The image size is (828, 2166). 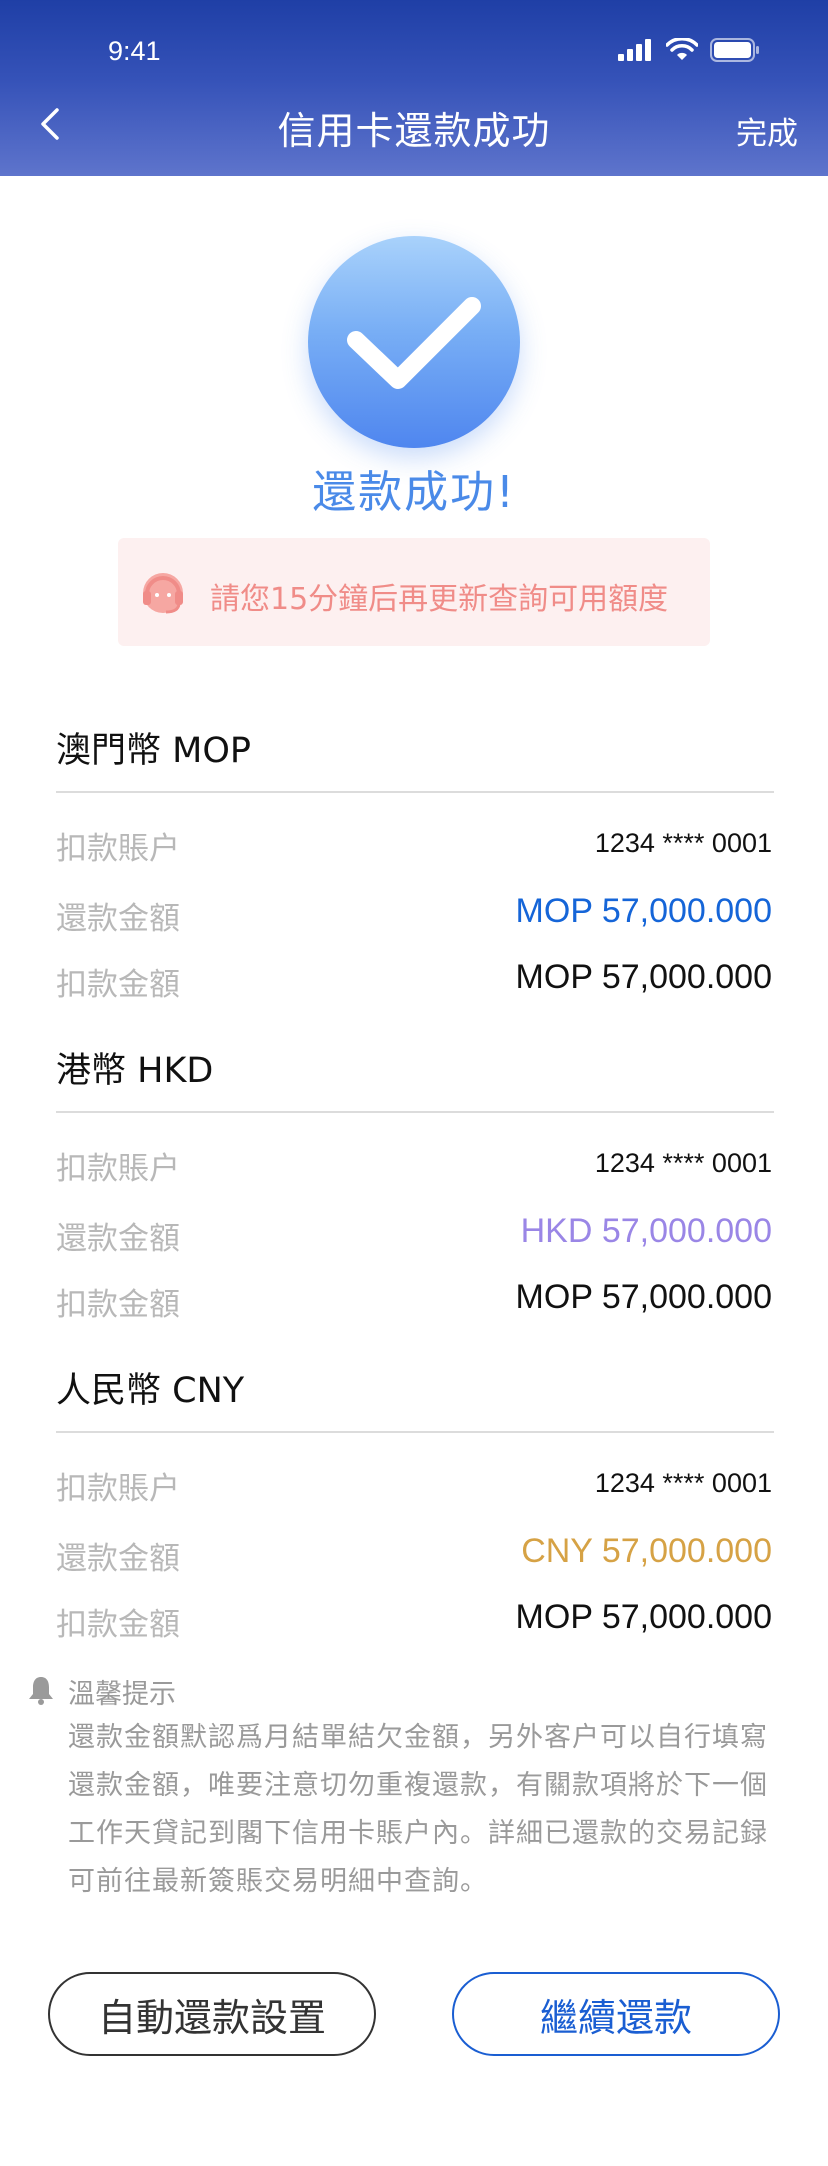 What do you see at coordinates (414, 131) in the screenshot?
I see `page-title: 信用卡還款成功` at bounding box center [414, 131].